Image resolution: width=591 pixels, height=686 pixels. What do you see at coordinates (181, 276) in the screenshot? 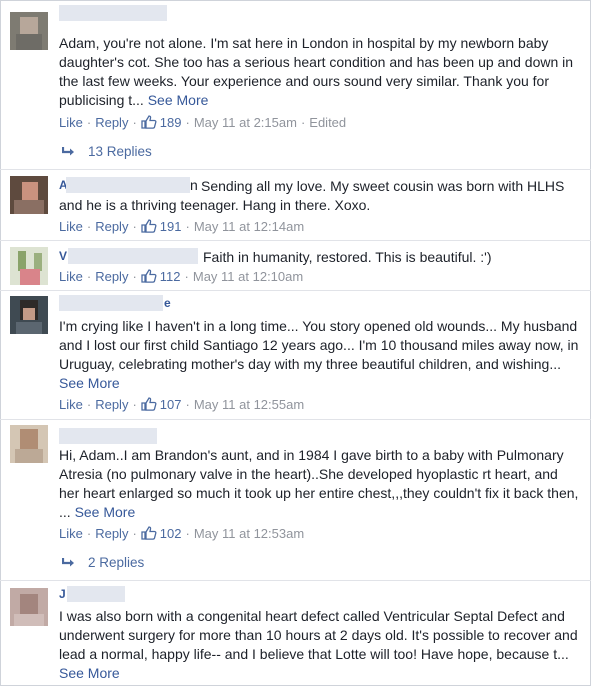
I see `comment-actions: Like · Reply · 112 · May 11 at 12:10am` at bounding box center [181, 276].